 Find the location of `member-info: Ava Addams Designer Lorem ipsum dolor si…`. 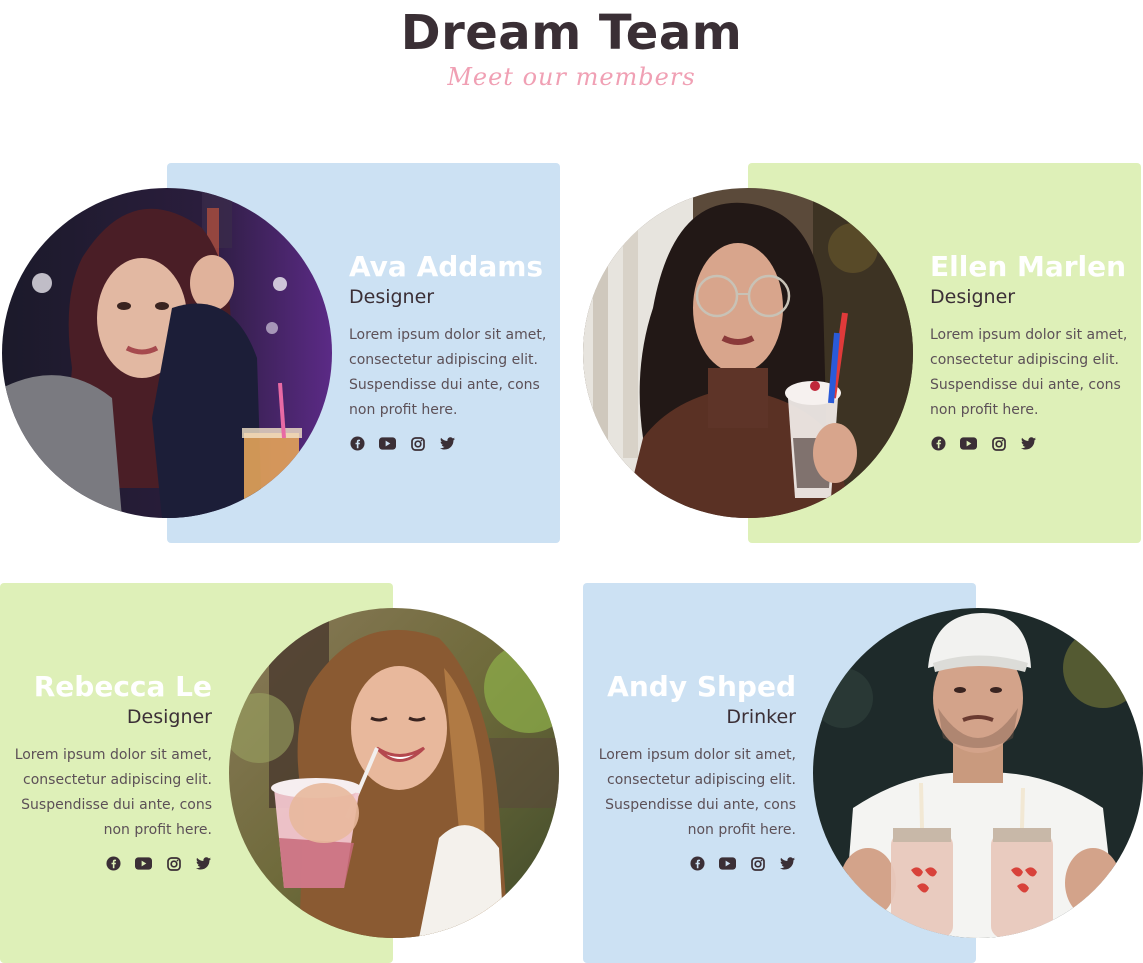

member-info: Ava Addams Designer Lorem ipsum dolor si… is located at coordinates (449, 351).